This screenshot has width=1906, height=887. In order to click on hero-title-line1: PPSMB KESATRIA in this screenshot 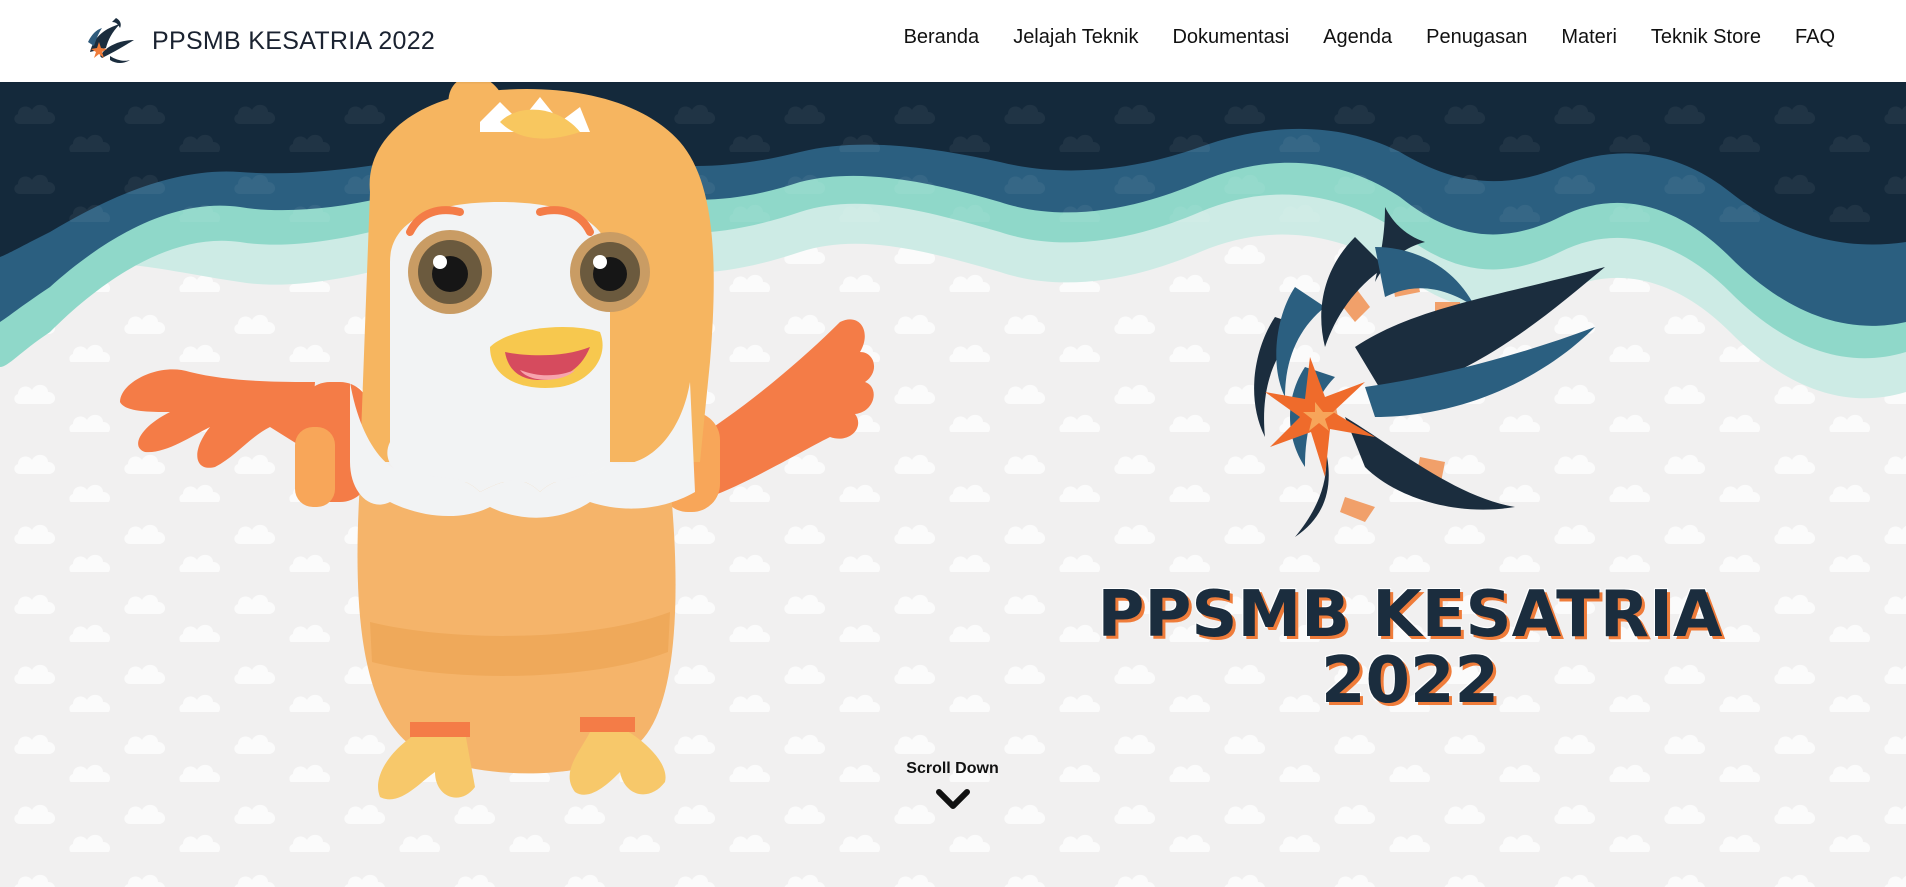, I will do `click(1410, 615)`.